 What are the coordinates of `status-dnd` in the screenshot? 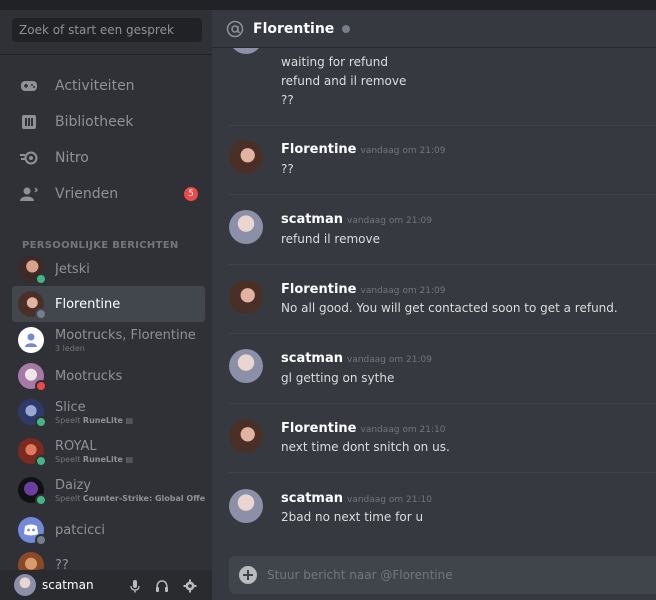 It's located at (41, 386).